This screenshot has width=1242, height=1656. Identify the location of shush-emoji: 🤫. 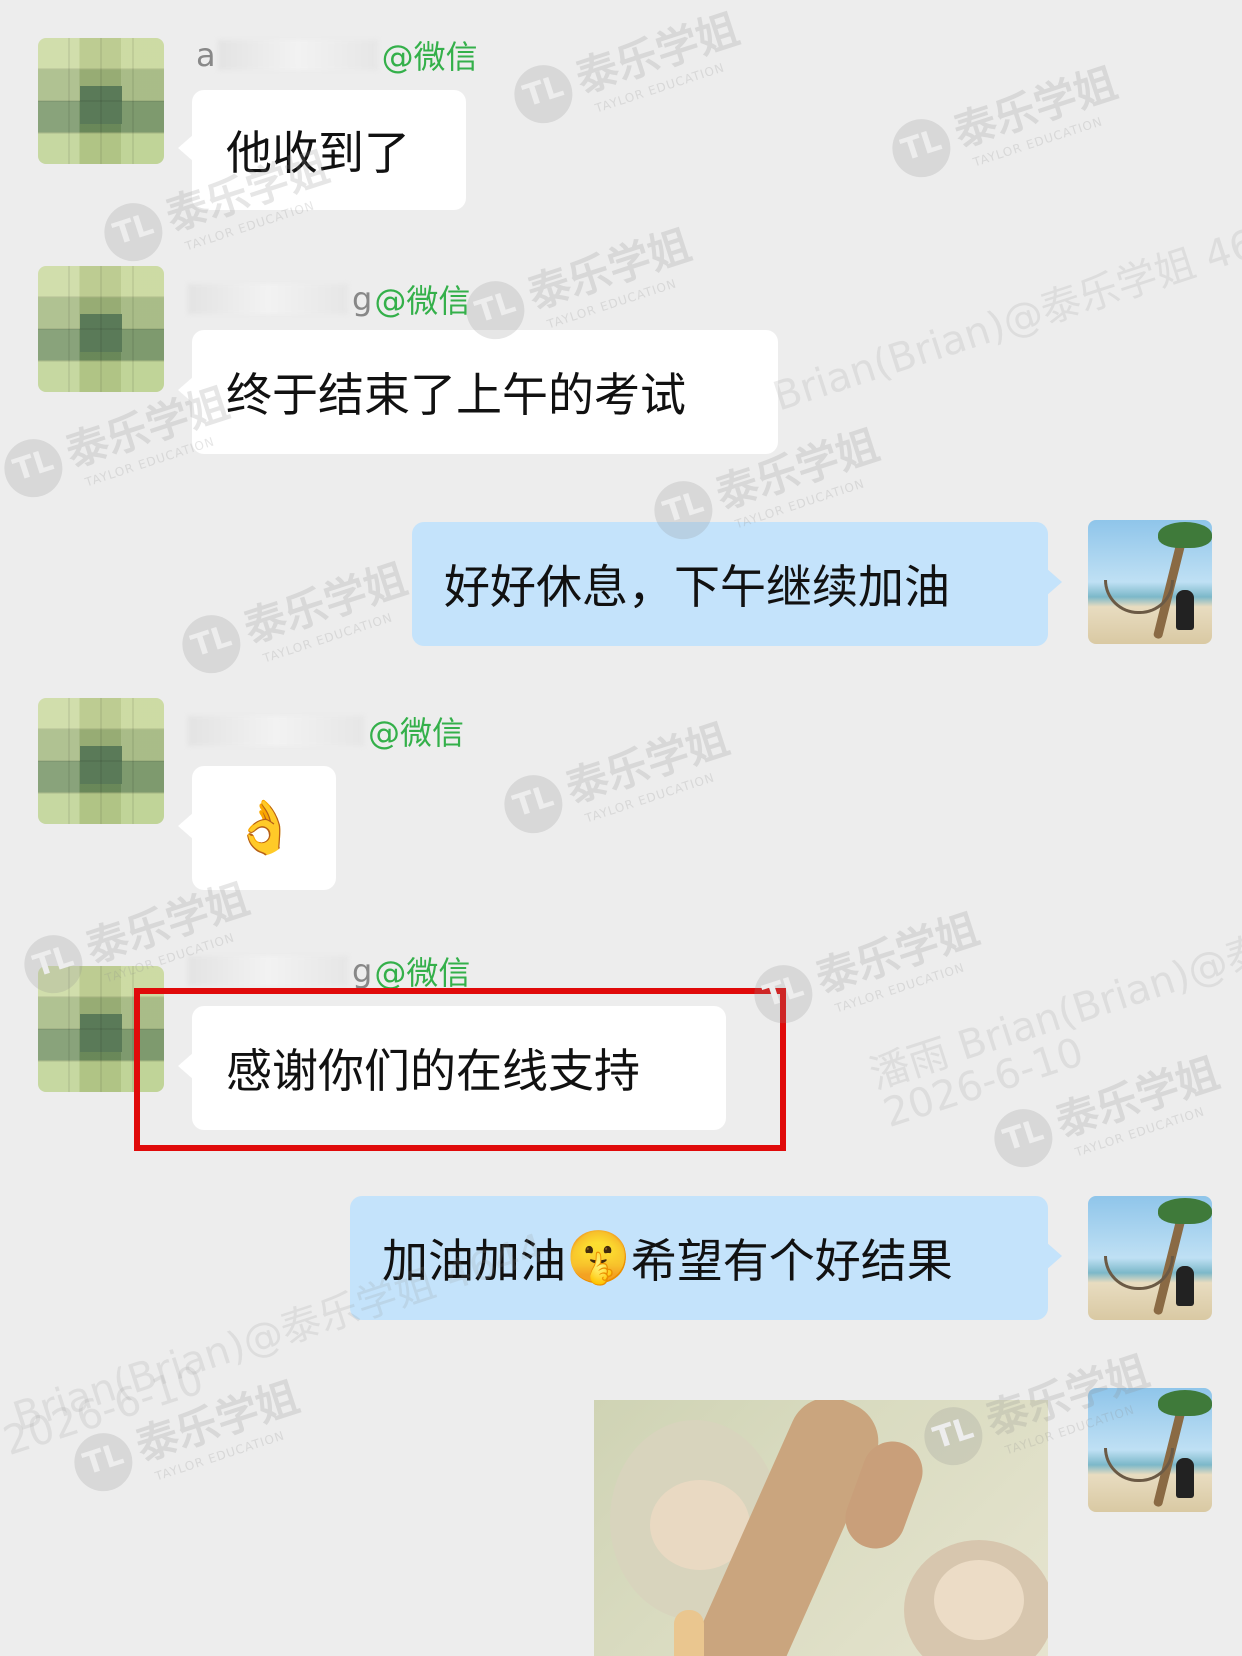
(598, 1258).